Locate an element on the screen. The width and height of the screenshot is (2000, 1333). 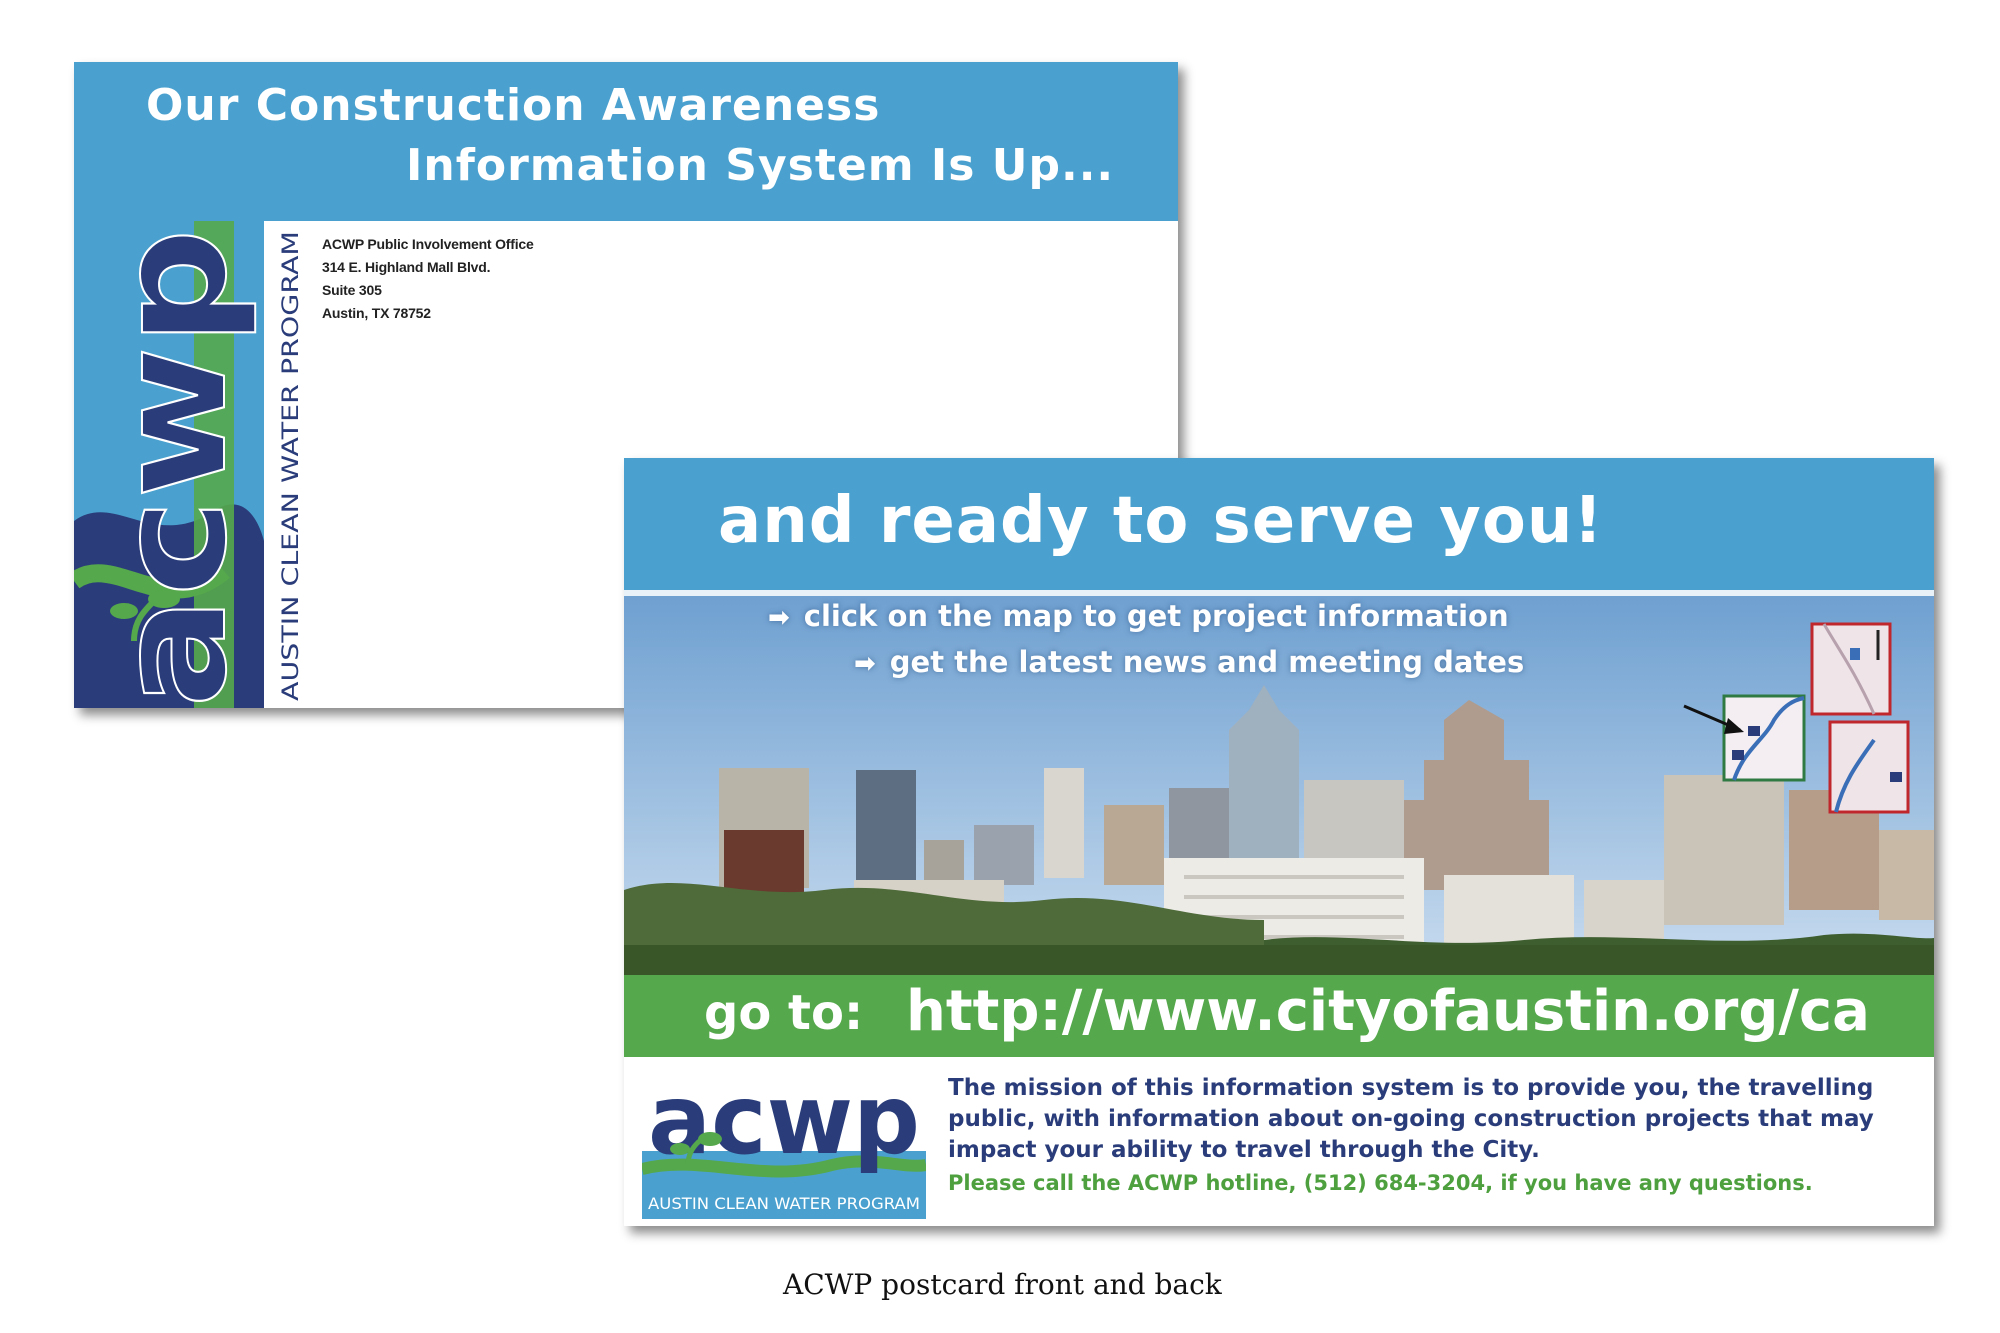
bullet-news: ➡ get the latest news and meeting dates is located at coordinates (1189, 662).